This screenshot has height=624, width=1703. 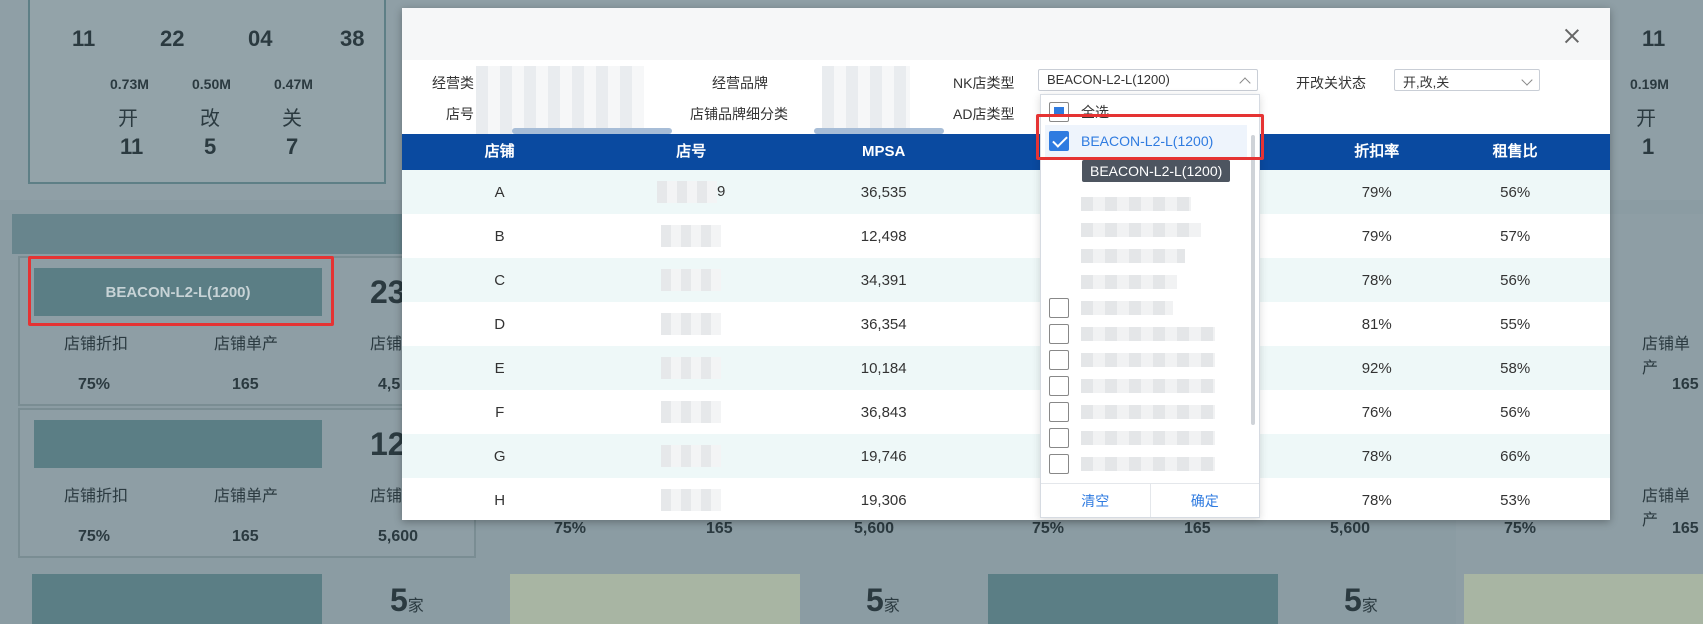 I want to click on col-rent-ratio: 租售比, so click(x=1515, y=152).